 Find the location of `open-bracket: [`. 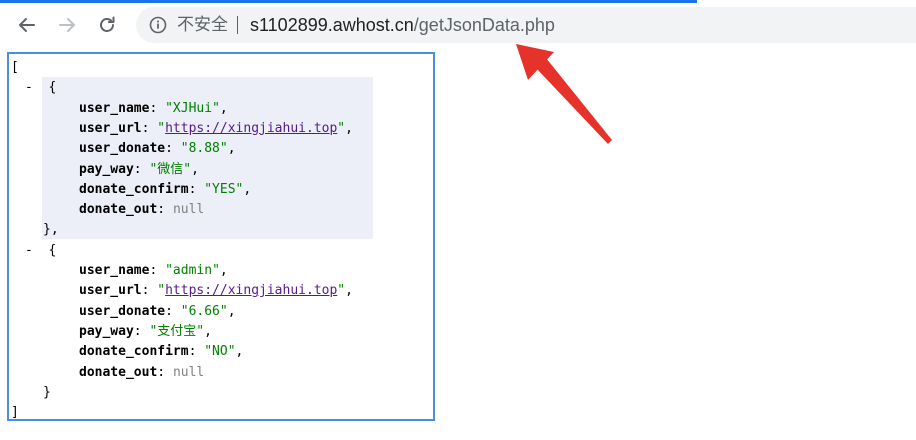

open-bracket: [ is located at coordinates (15, 67).